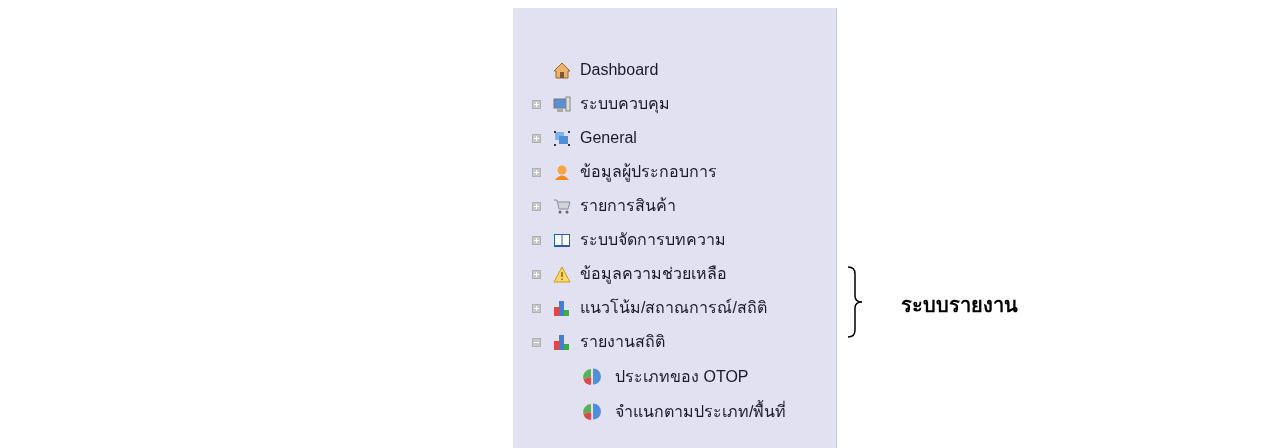  I want to click on person-icon, so click(562, 172).